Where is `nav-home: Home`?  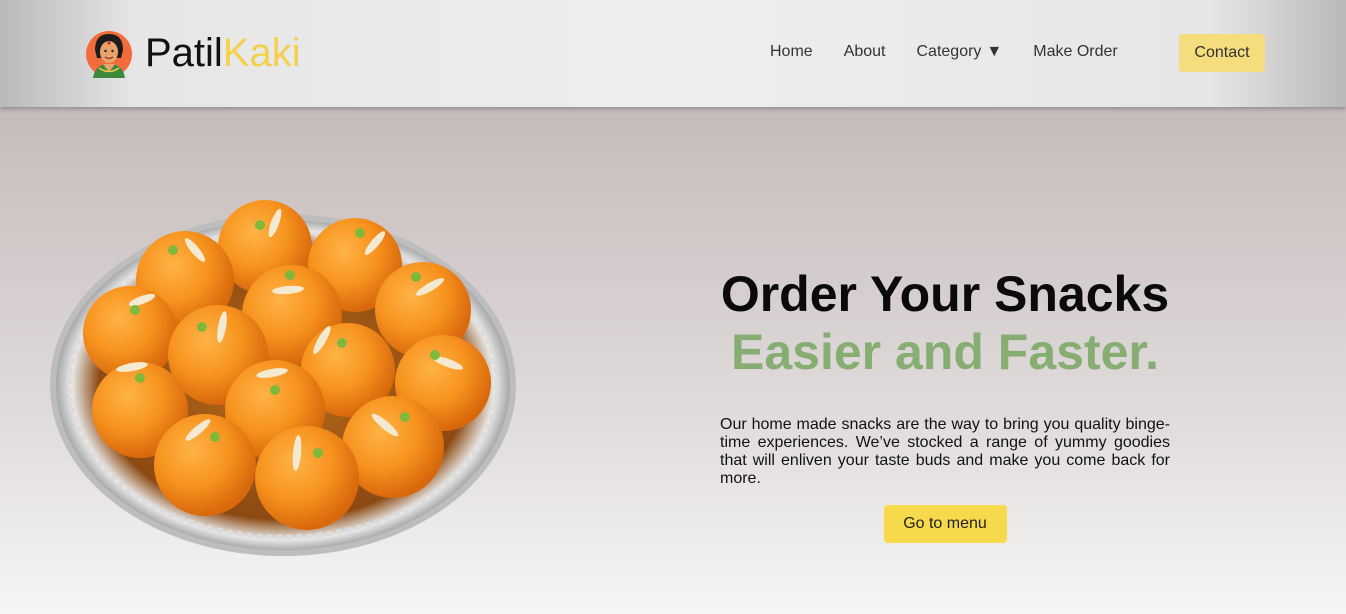 nav-home: Home is located at coordinates (791, 52).